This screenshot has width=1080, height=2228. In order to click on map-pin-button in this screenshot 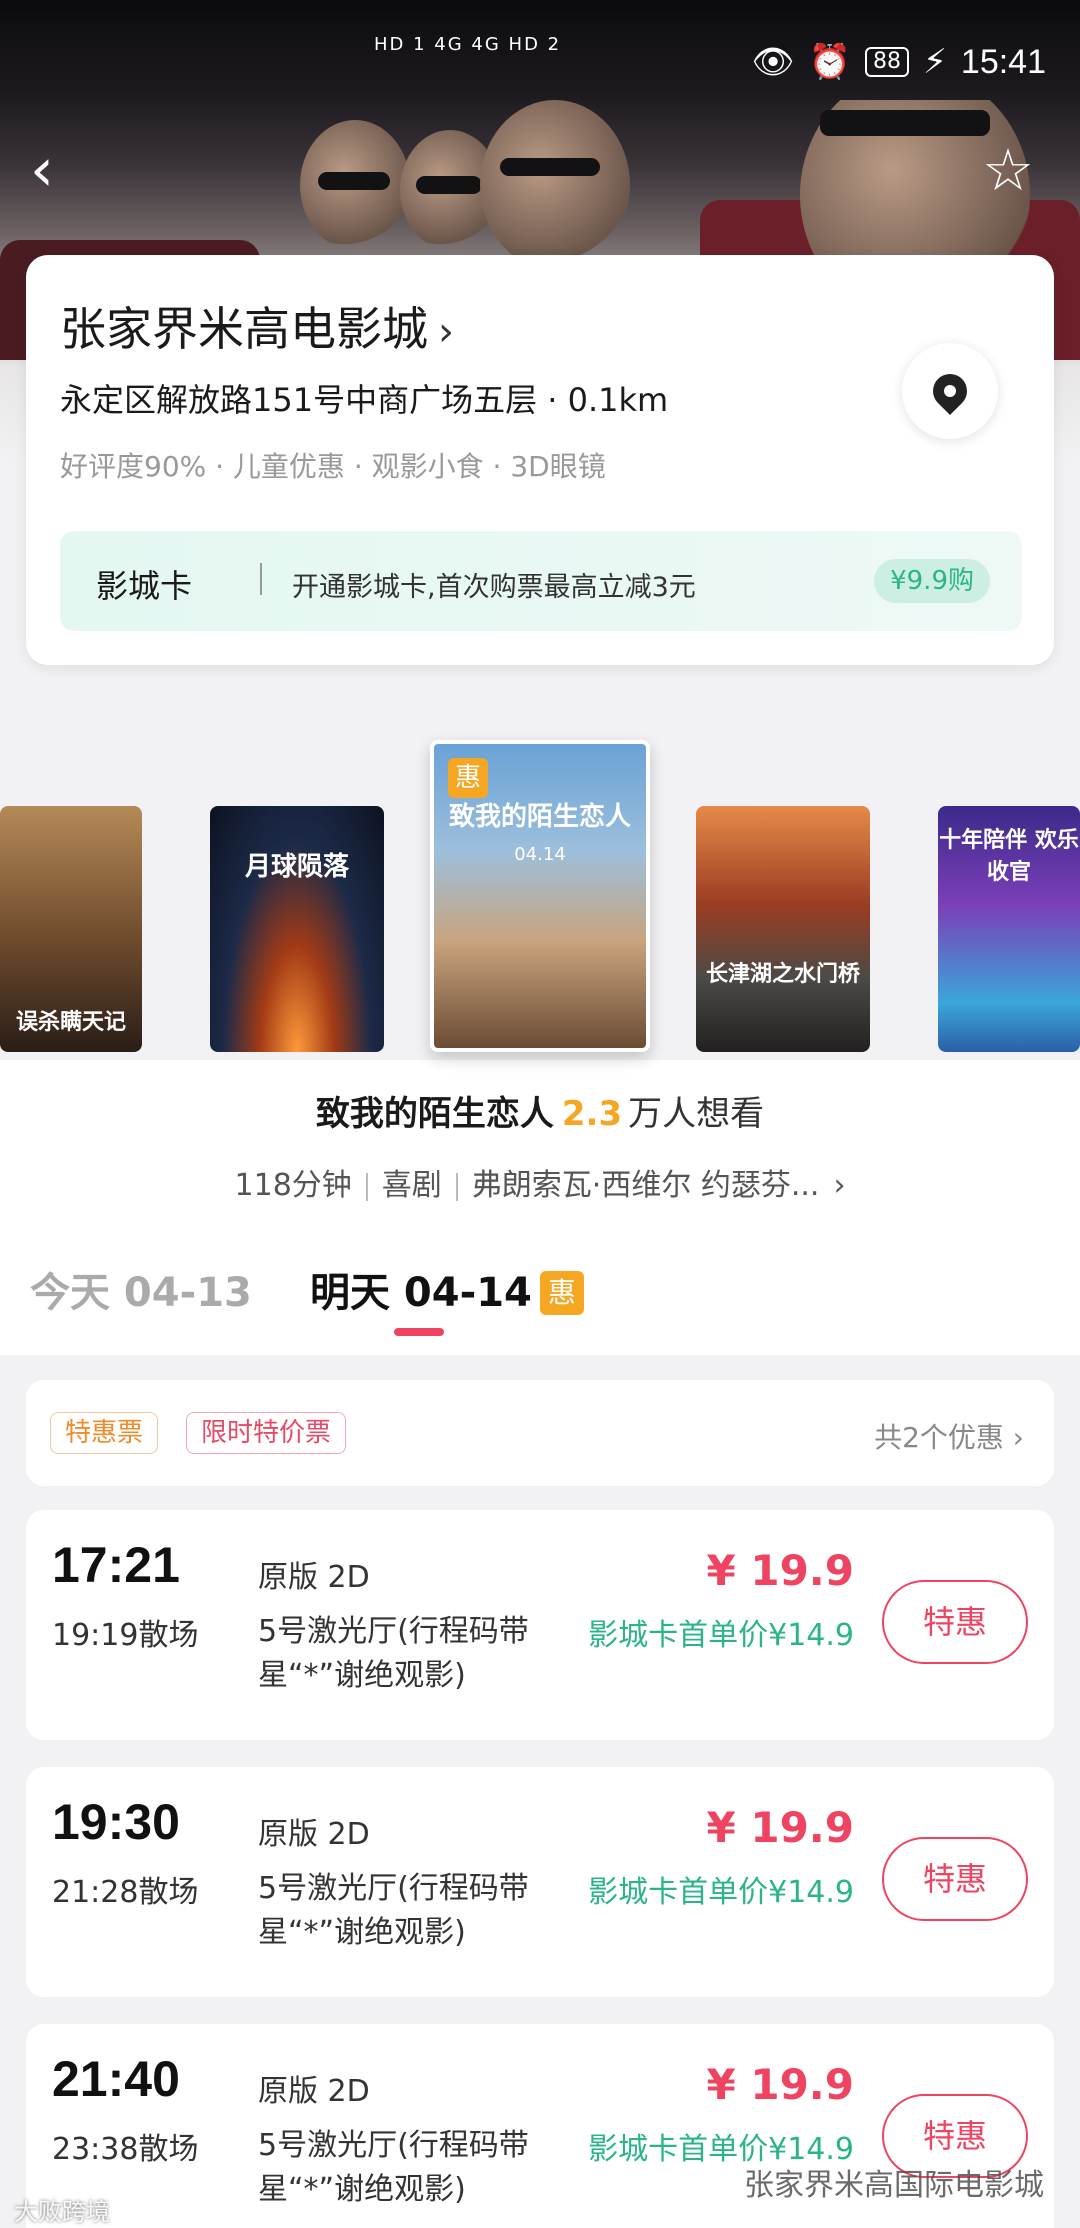, I will do `click(950, 391)`.